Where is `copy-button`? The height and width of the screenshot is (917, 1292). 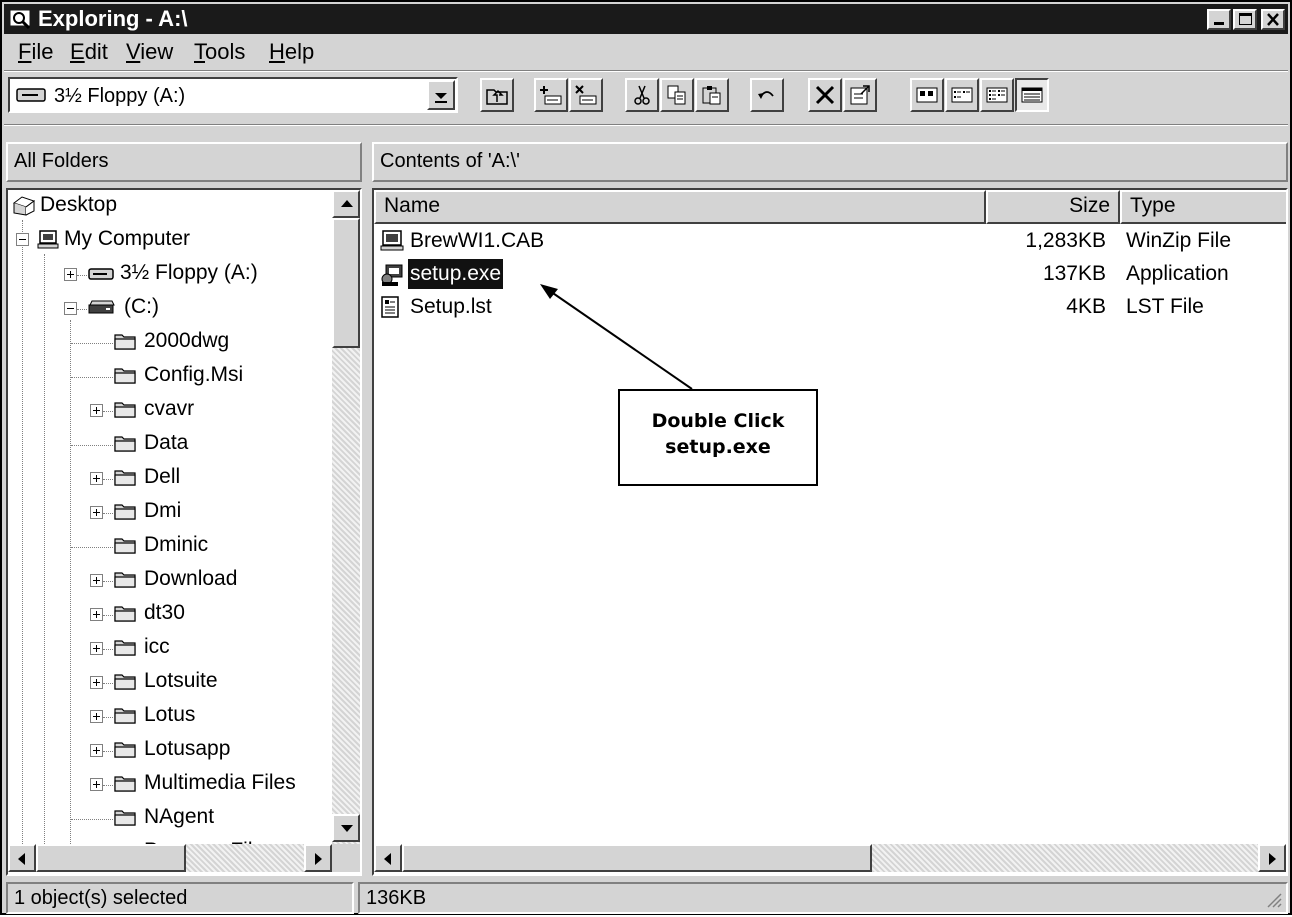 copy-button is located at coordinates (677, 95).